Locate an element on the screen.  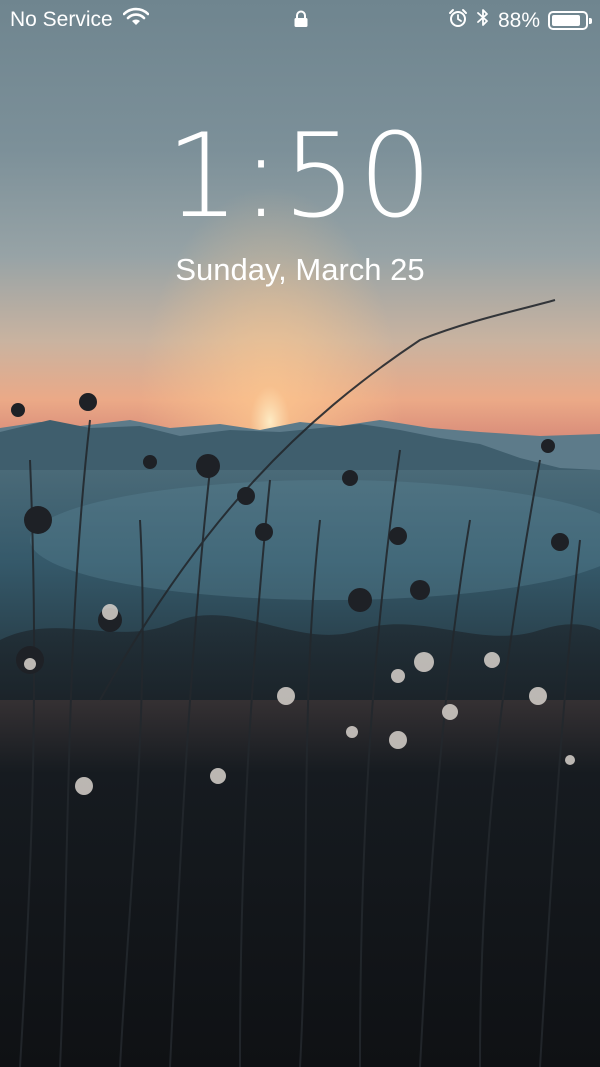
alarm-clock-icon is located at coordinates (458, 21).